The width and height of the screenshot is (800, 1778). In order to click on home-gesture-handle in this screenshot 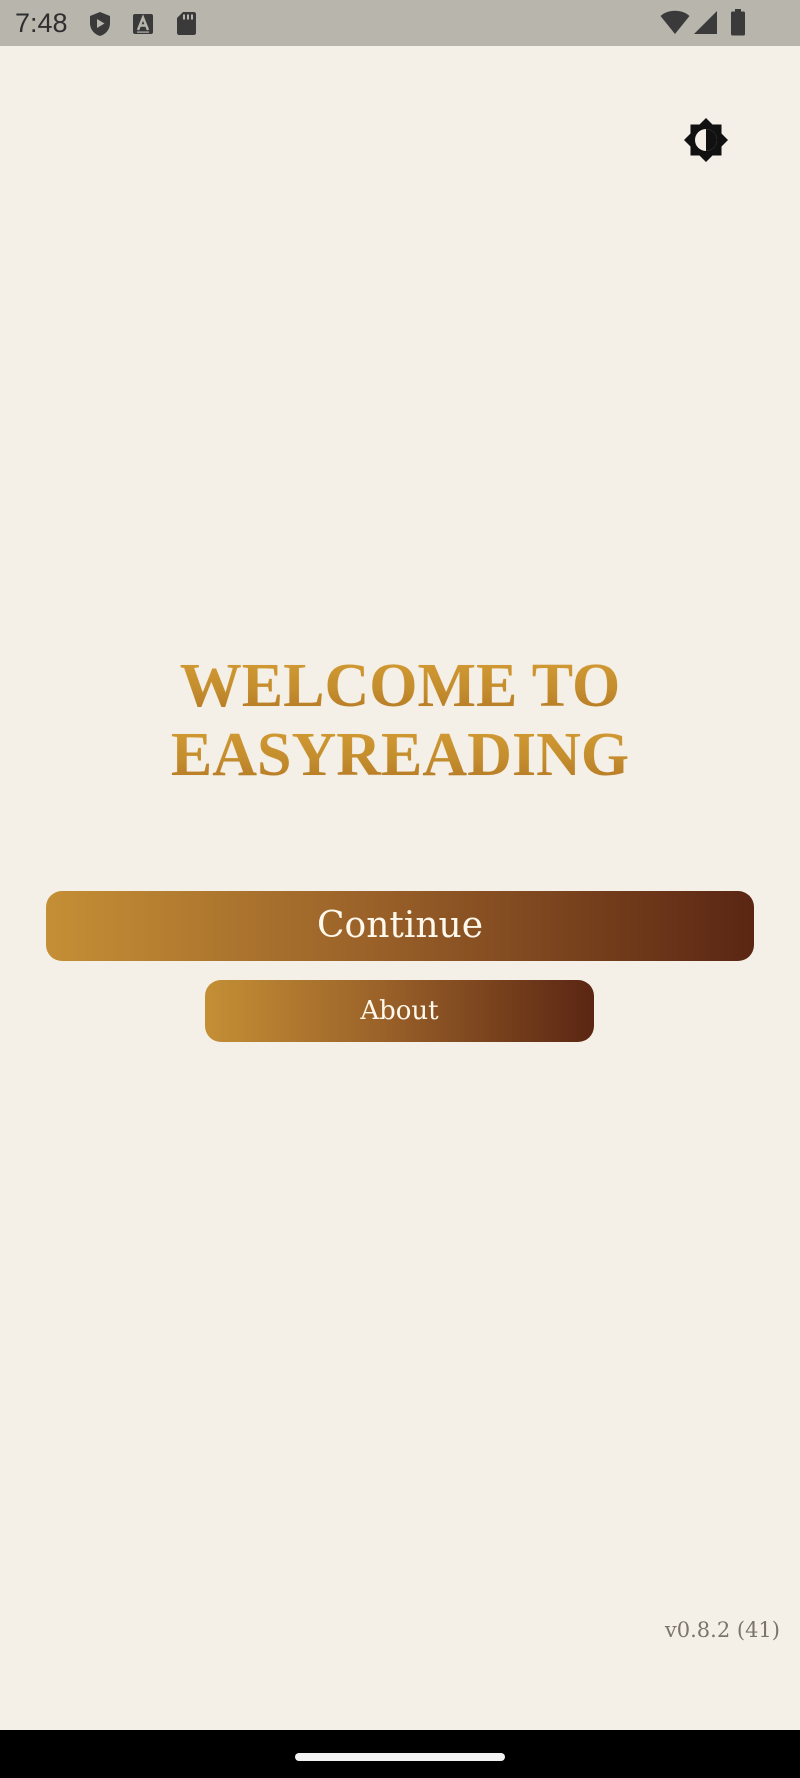, I will do `click(400, 1757)`.